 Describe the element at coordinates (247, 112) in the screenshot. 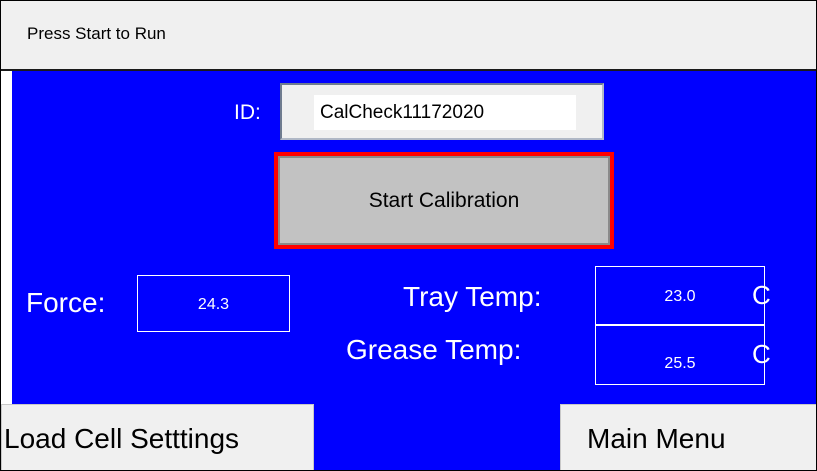

I see `id-label: ID:` at that location.